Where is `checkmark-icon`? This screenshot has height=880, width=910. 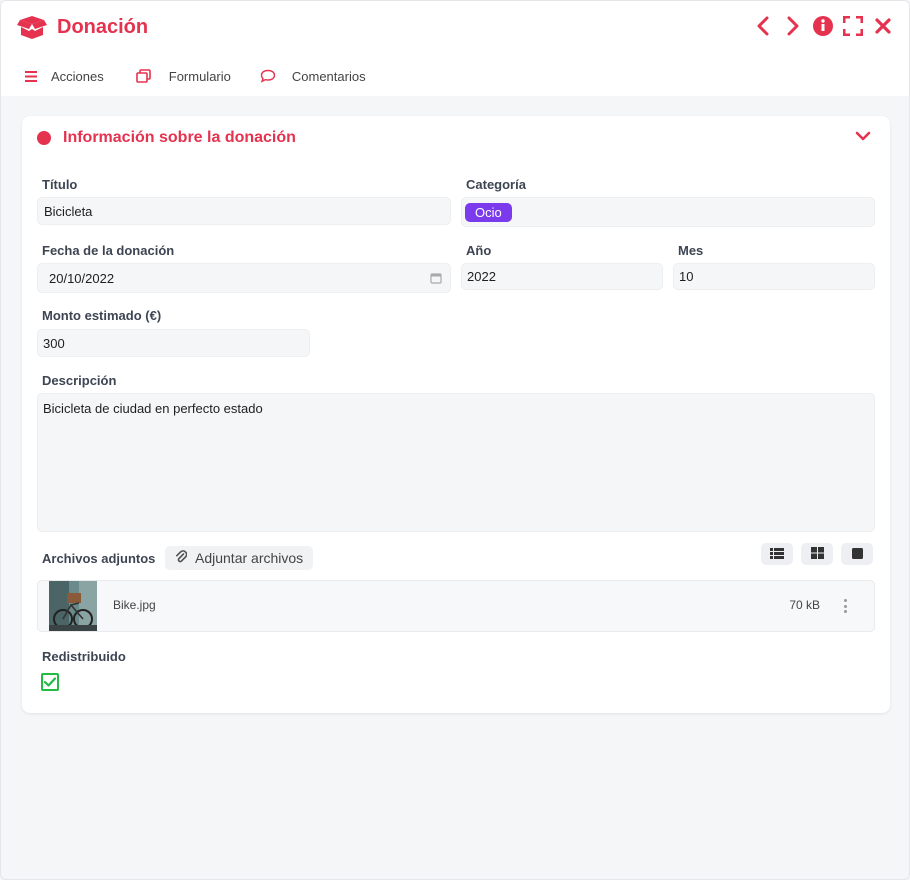 checkmark-icon is located at coordinates (50, 682).